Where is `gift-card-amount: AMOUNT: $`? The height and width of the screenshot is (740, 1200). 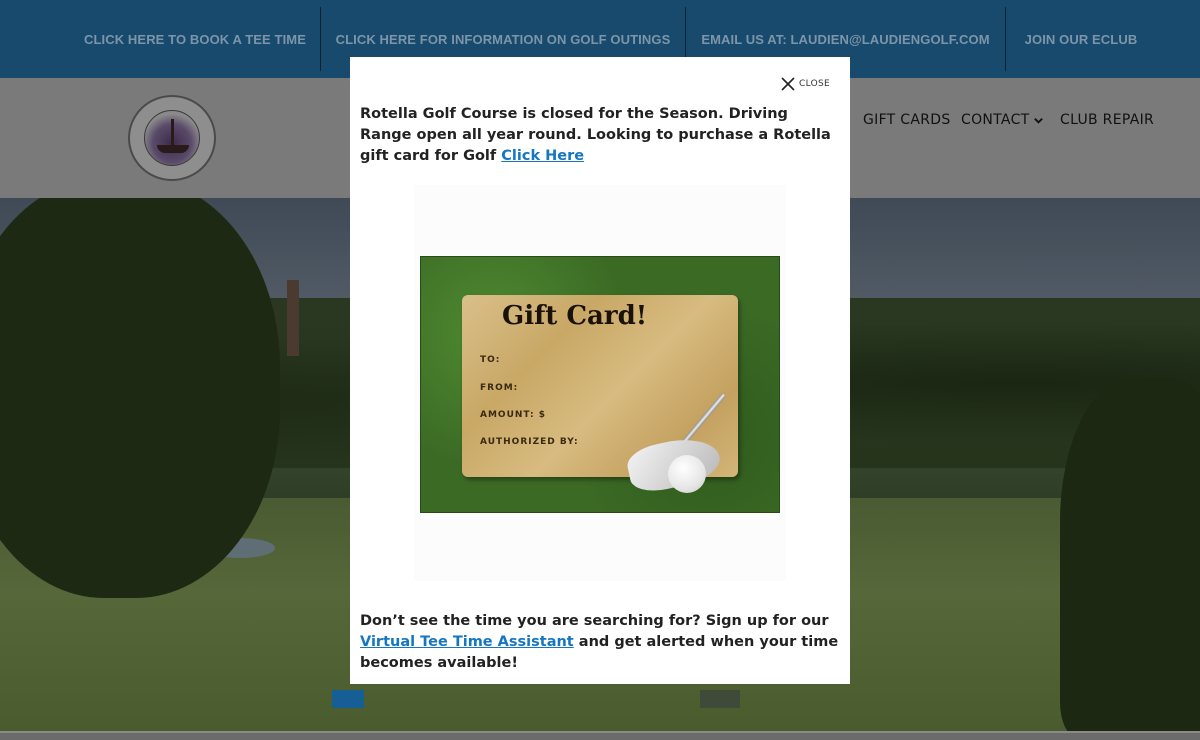
gift-card-amount: AMOUNT: $ is located at coordinates (513, 415).